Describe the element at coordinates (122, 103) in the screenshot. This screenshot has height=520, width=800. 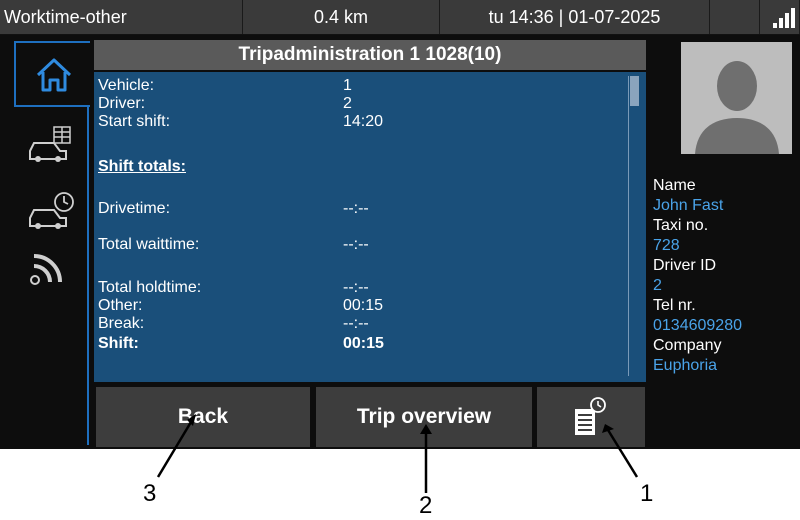
I see `row-label: Driver:` at that location.